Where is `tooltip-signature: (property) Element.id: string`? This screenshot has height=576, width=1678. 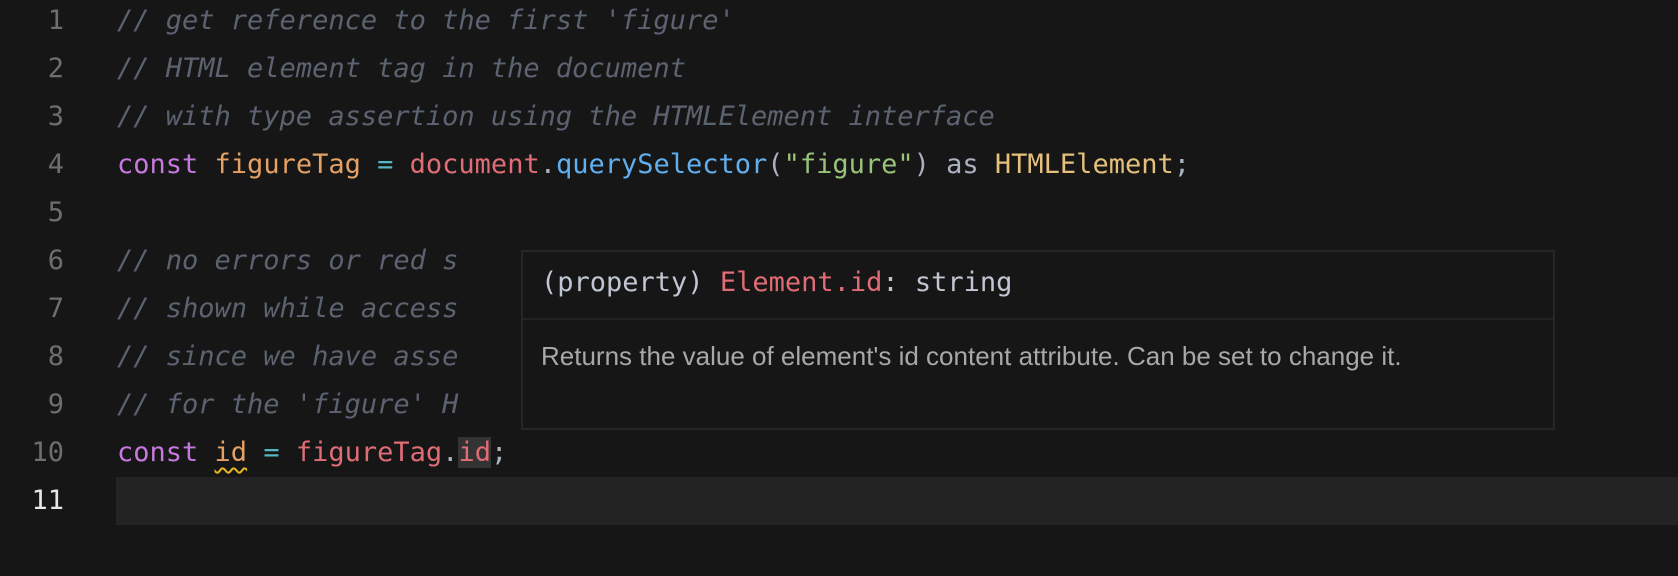
tooltip-signature: (property) Element.id: string is located at coordinates (1038, 286).